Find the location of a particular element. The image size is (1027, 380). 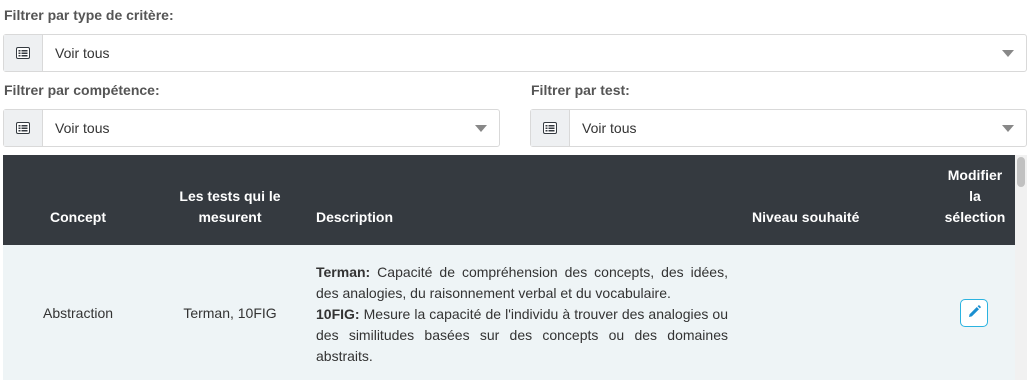

header-description: Description is located at coordinates (416, 200).